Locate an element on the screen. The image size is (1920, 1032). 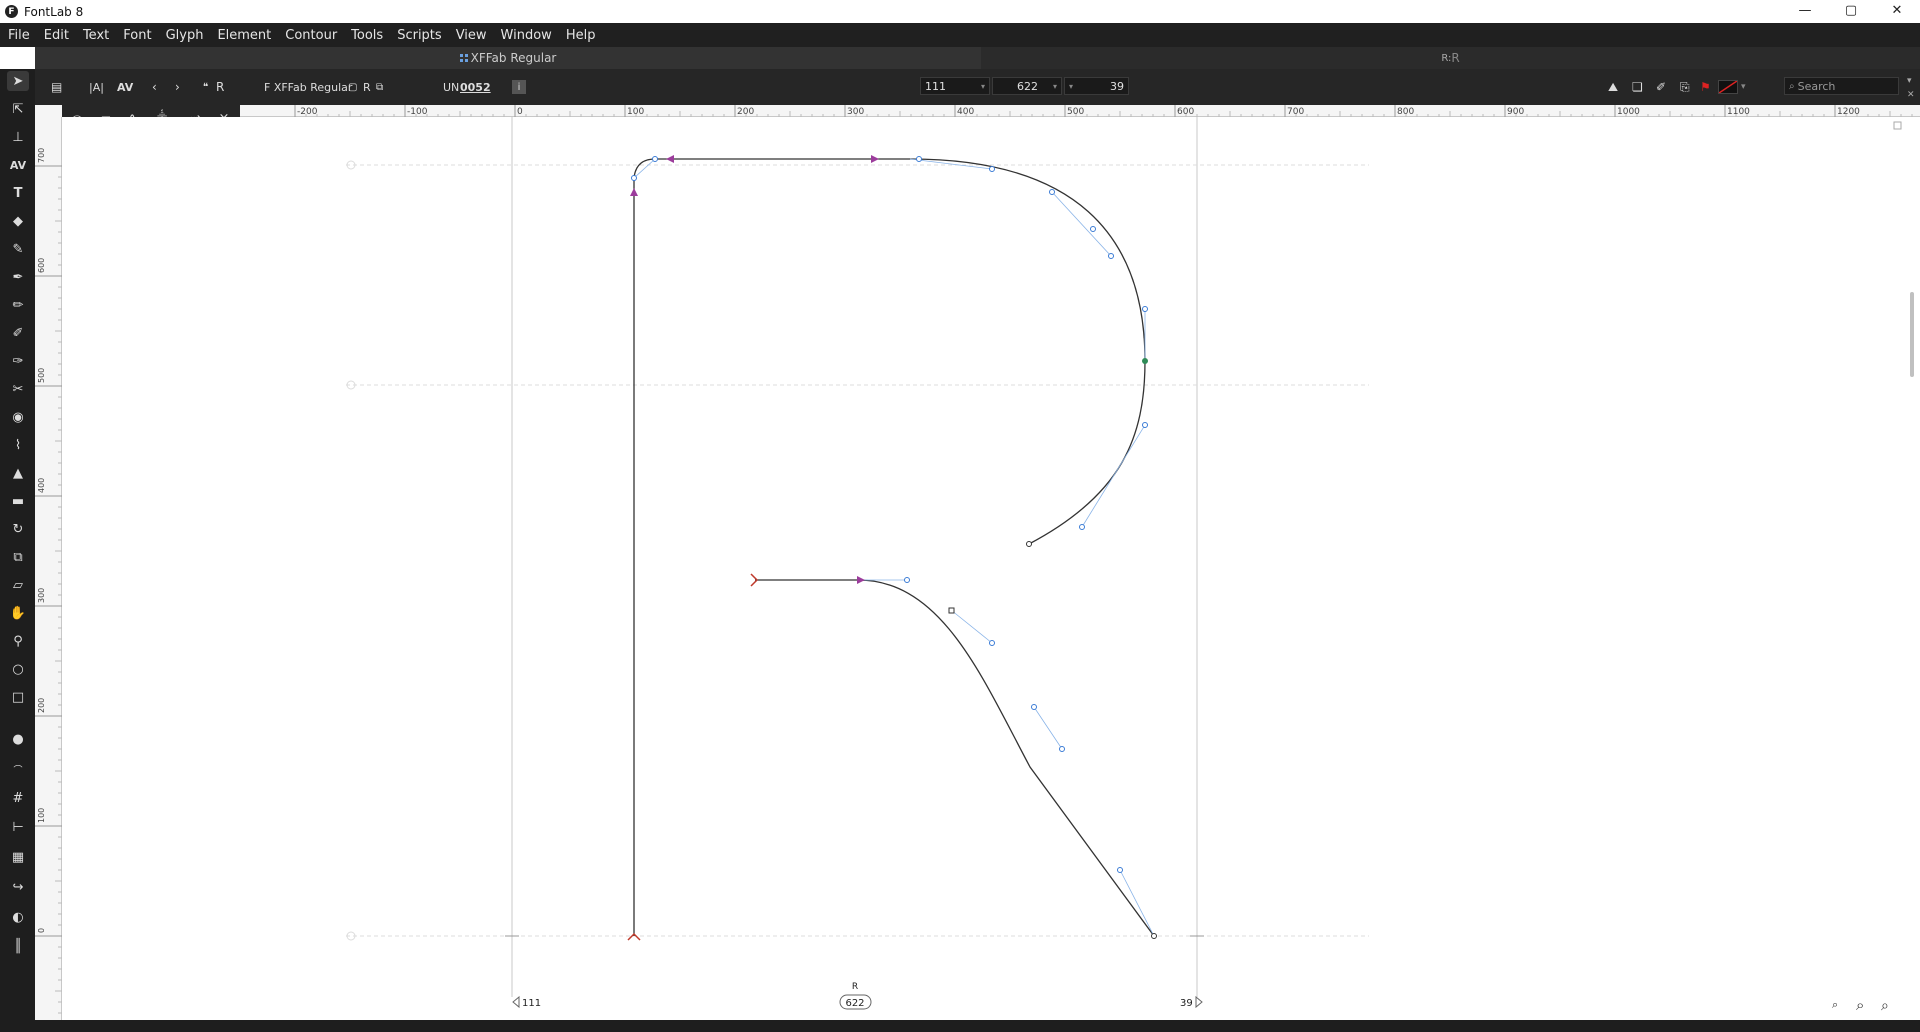
components-icon: ❏ is located at coordinates (1637, 87).